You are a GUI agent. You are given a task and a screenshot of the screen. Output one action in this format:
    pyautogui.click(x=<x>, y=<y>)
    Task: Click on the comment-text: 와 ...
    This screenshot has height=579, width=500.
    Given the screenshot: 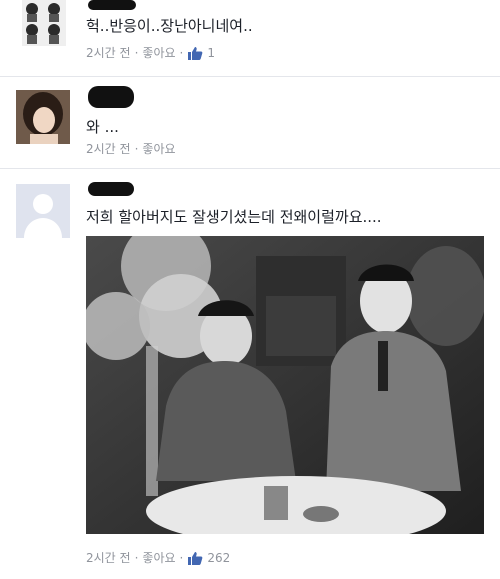 What is the action you would take?
    pyautogui.click(x=102, y=127)
    